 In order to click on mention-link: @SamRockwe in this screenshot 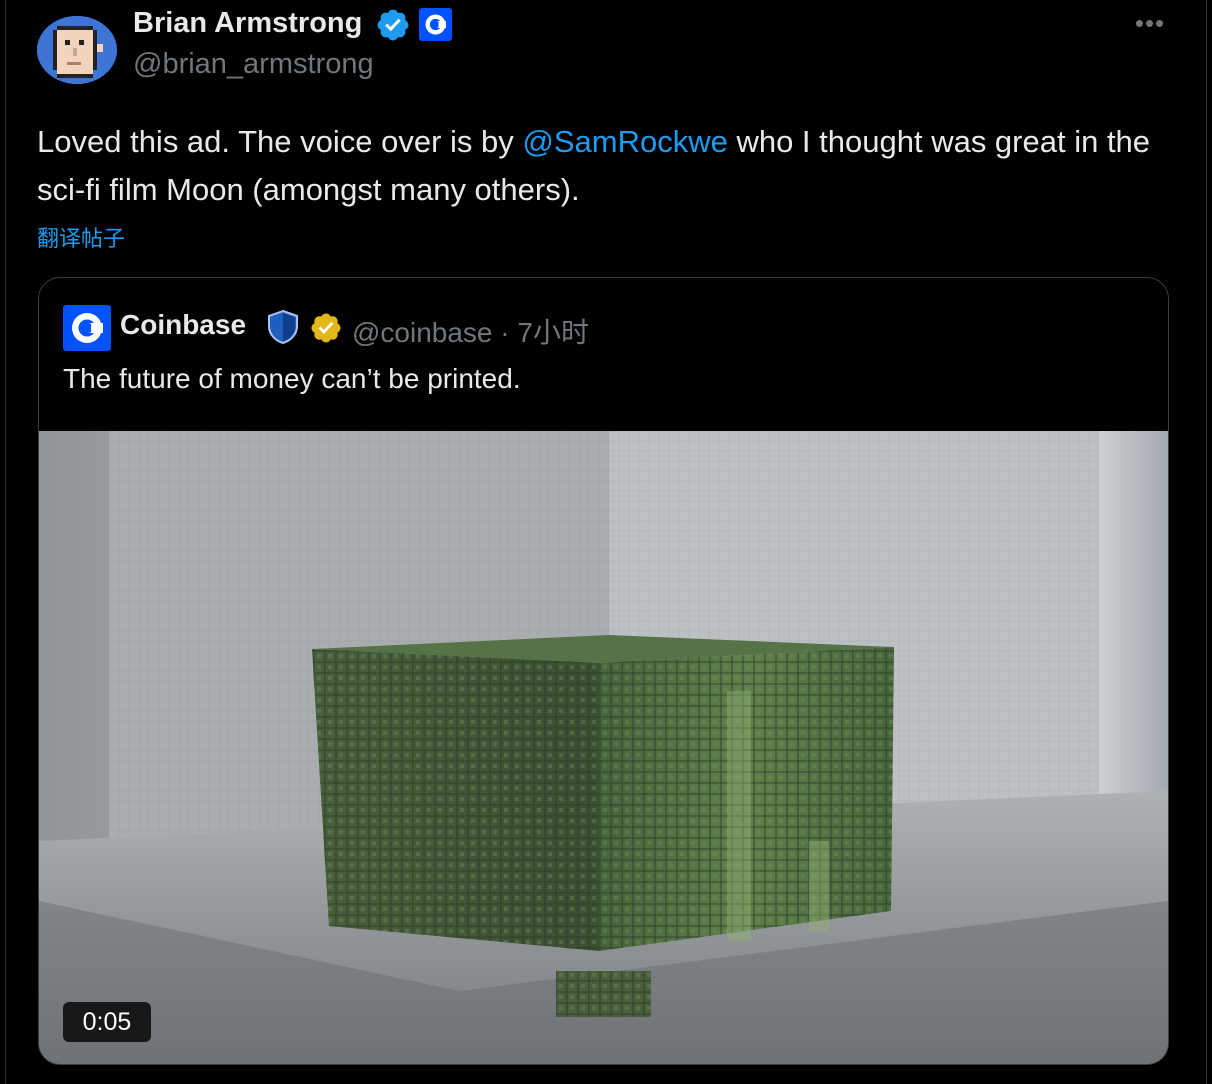, I will do `click(624, 141)`.